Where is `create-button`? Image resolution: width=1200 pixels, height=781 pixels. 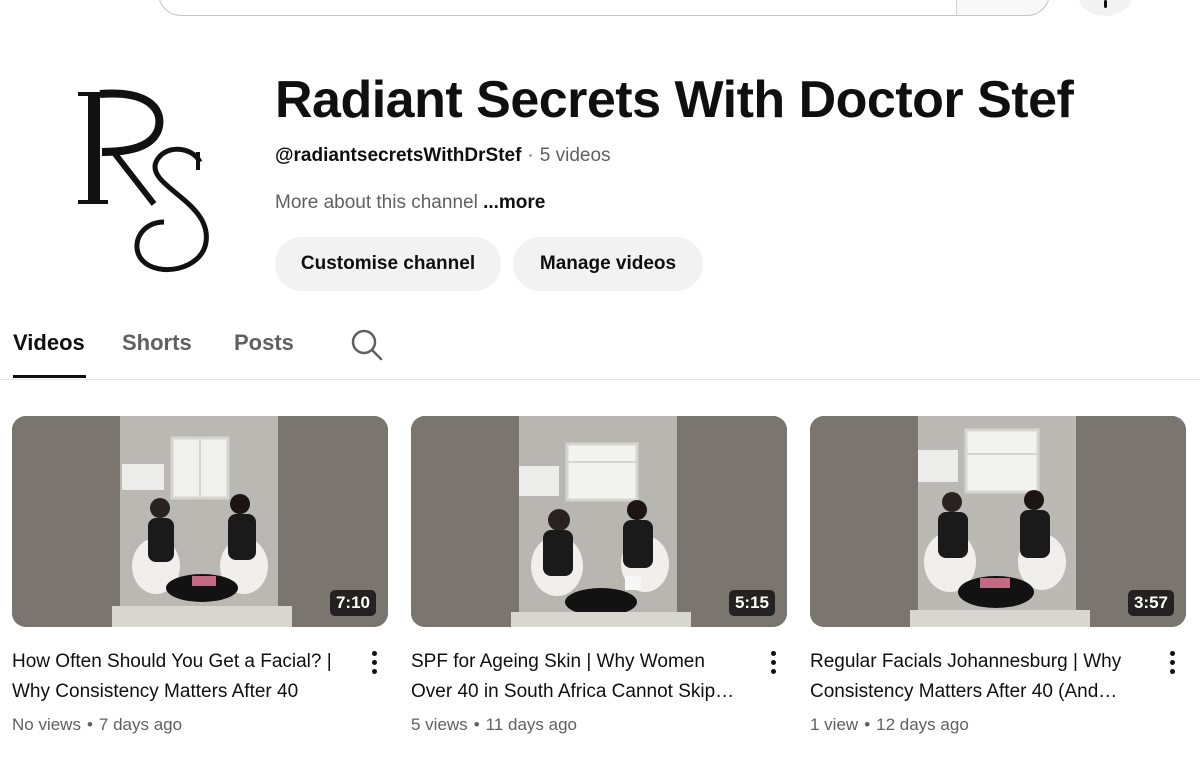
create-button is located at coordinates (1105, 8).